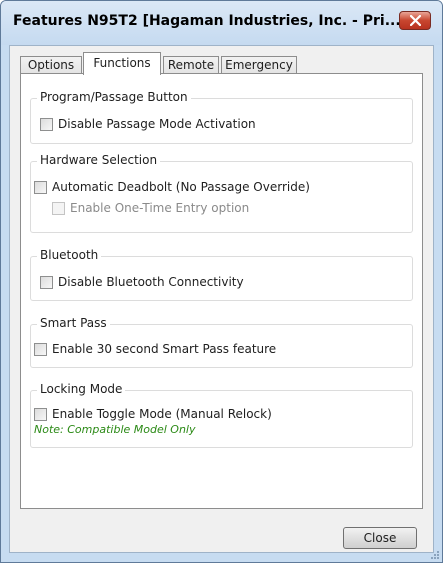 This screenshot has width=443, height=563. I want to click on resize-grip-icon, so click(435, 555).